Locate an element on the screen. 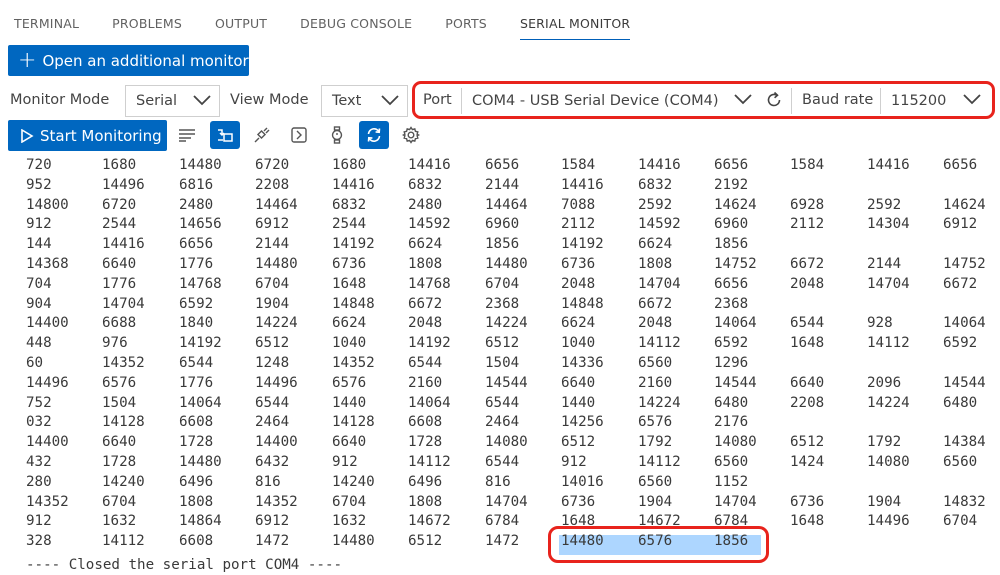 This screenshot has height=575, width=1000. output-value: 14064 is located at coordinates (964, 323).